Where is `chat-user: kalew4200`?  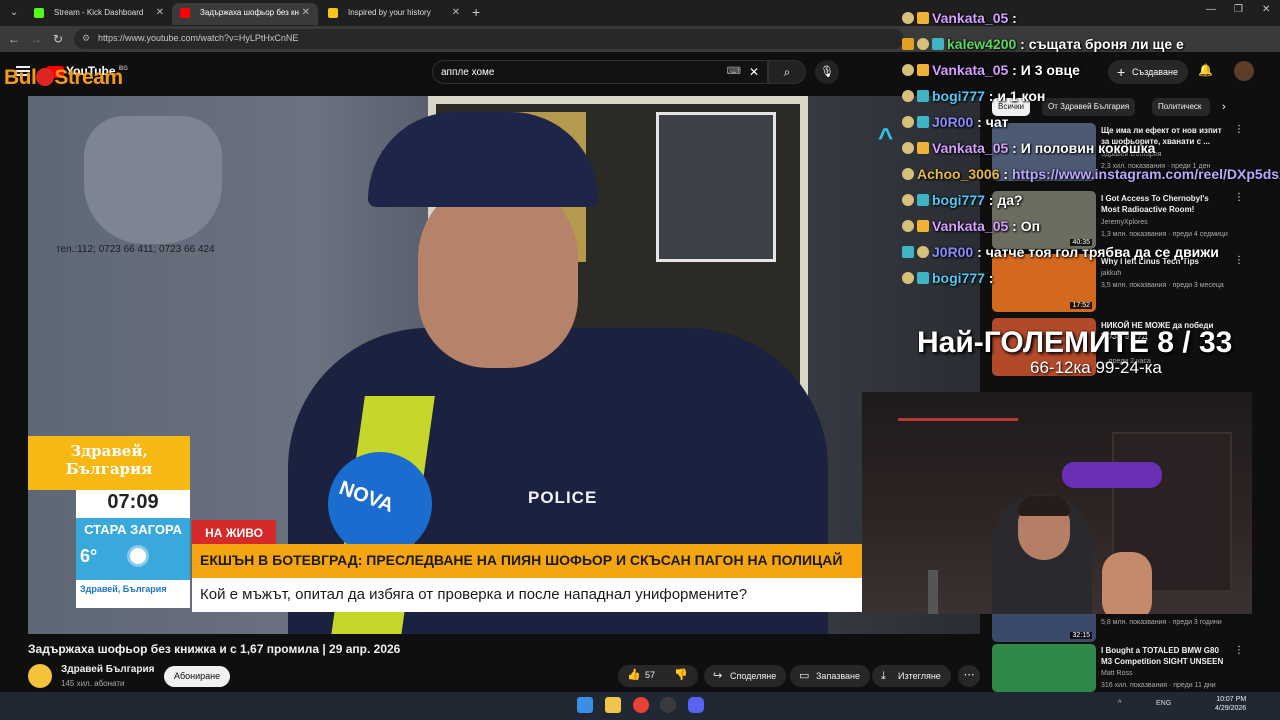
chat-user: kalew4200 is located at coordinates (982, 44).